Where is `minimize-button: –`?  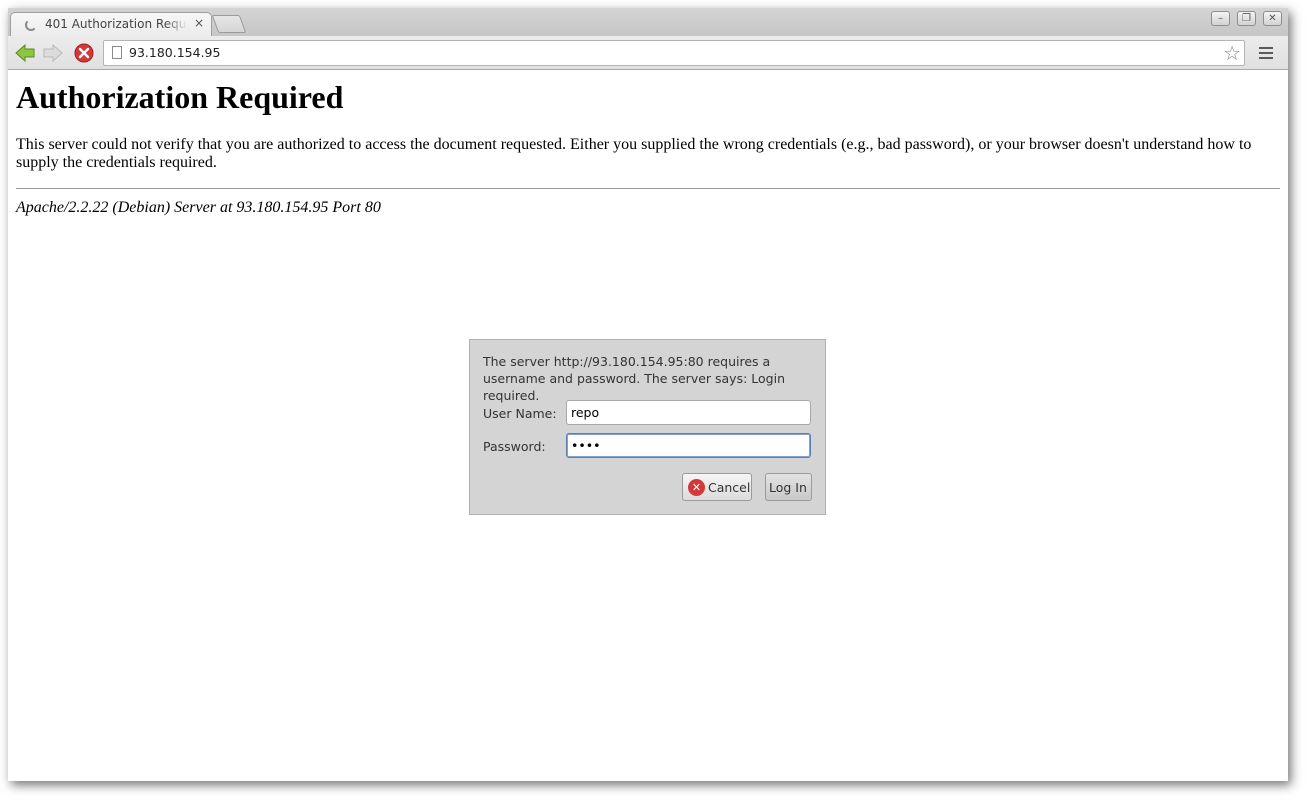
minimize-button: – is located at coordinates (1220, 18).